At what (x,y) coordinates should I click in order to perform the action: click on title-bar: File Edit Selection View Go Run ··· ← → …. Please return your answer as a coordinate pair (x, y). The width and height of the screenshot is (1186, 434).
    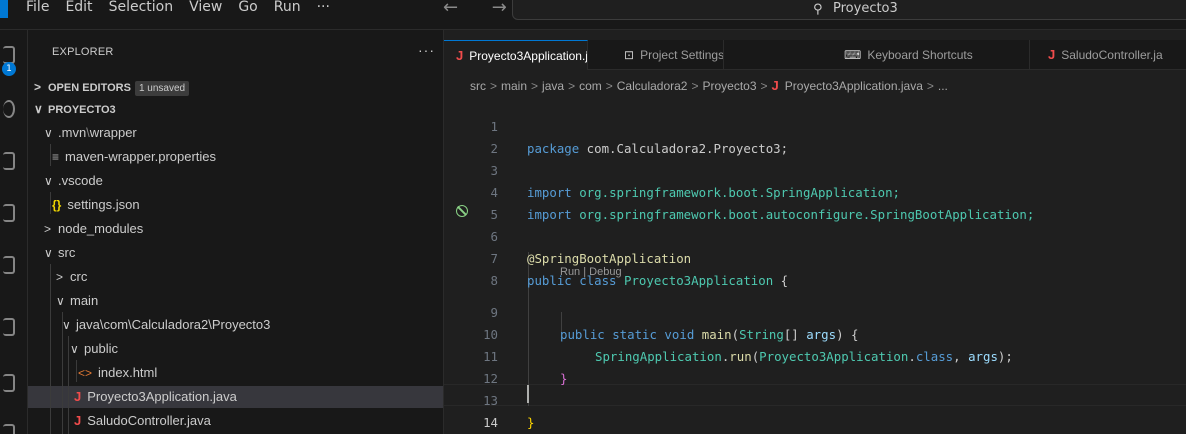
    Looking at the image, I should click on (593, 15).